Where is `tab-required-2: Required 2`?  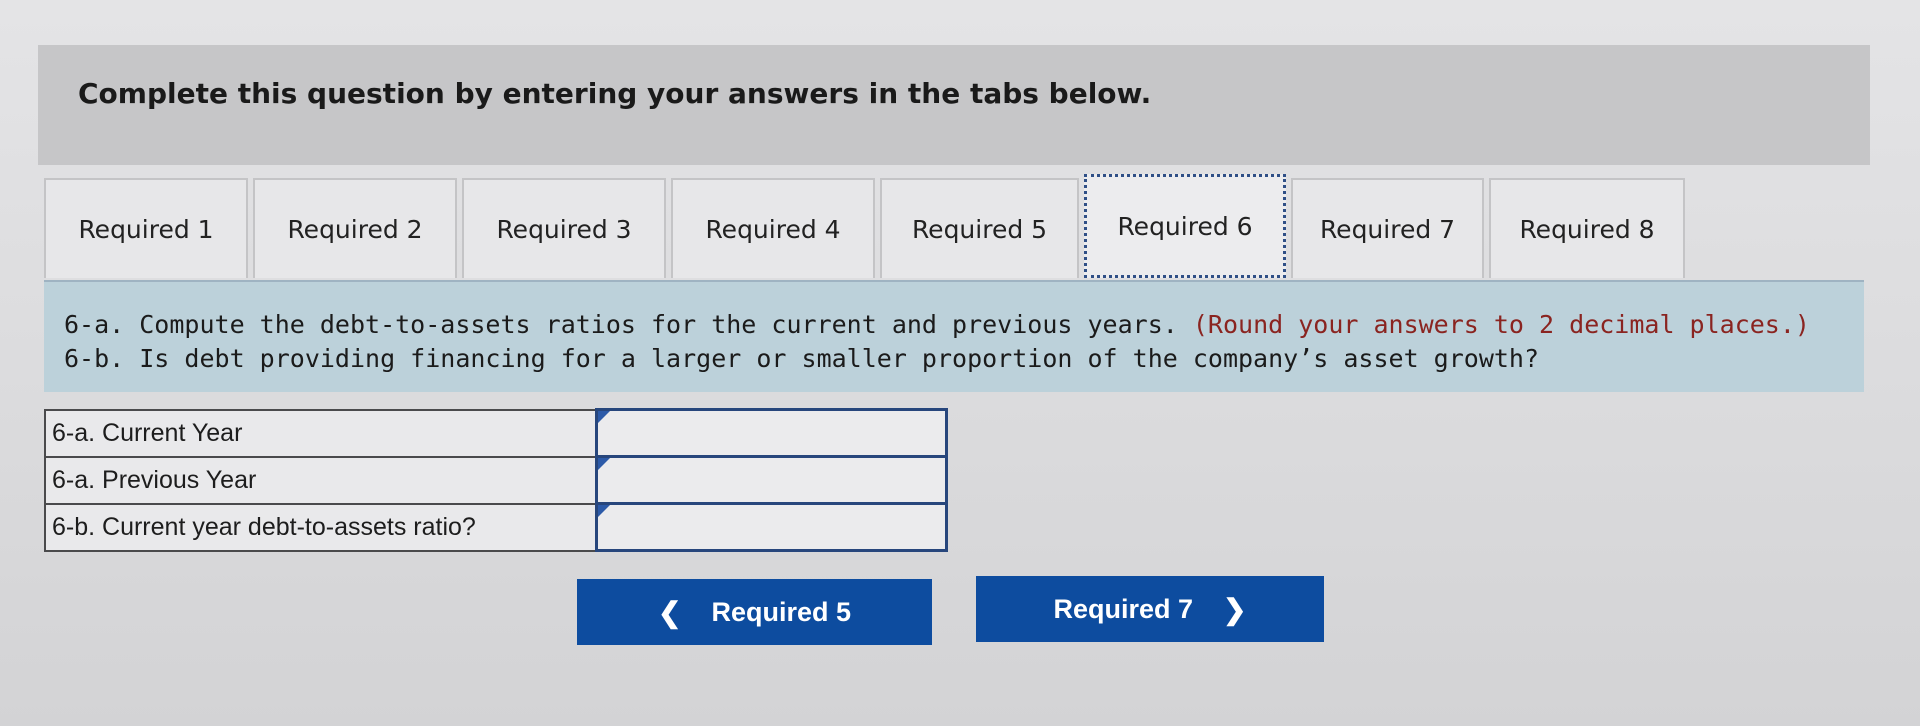
tab-required-2: Required 2 is located at coordinates (355, 228).